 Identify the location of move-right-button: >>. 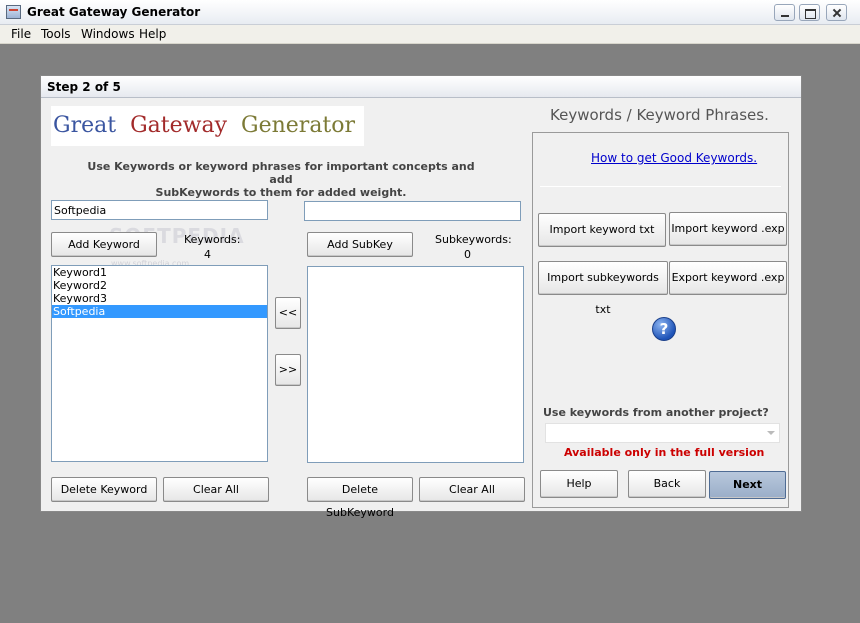
(288, 370).